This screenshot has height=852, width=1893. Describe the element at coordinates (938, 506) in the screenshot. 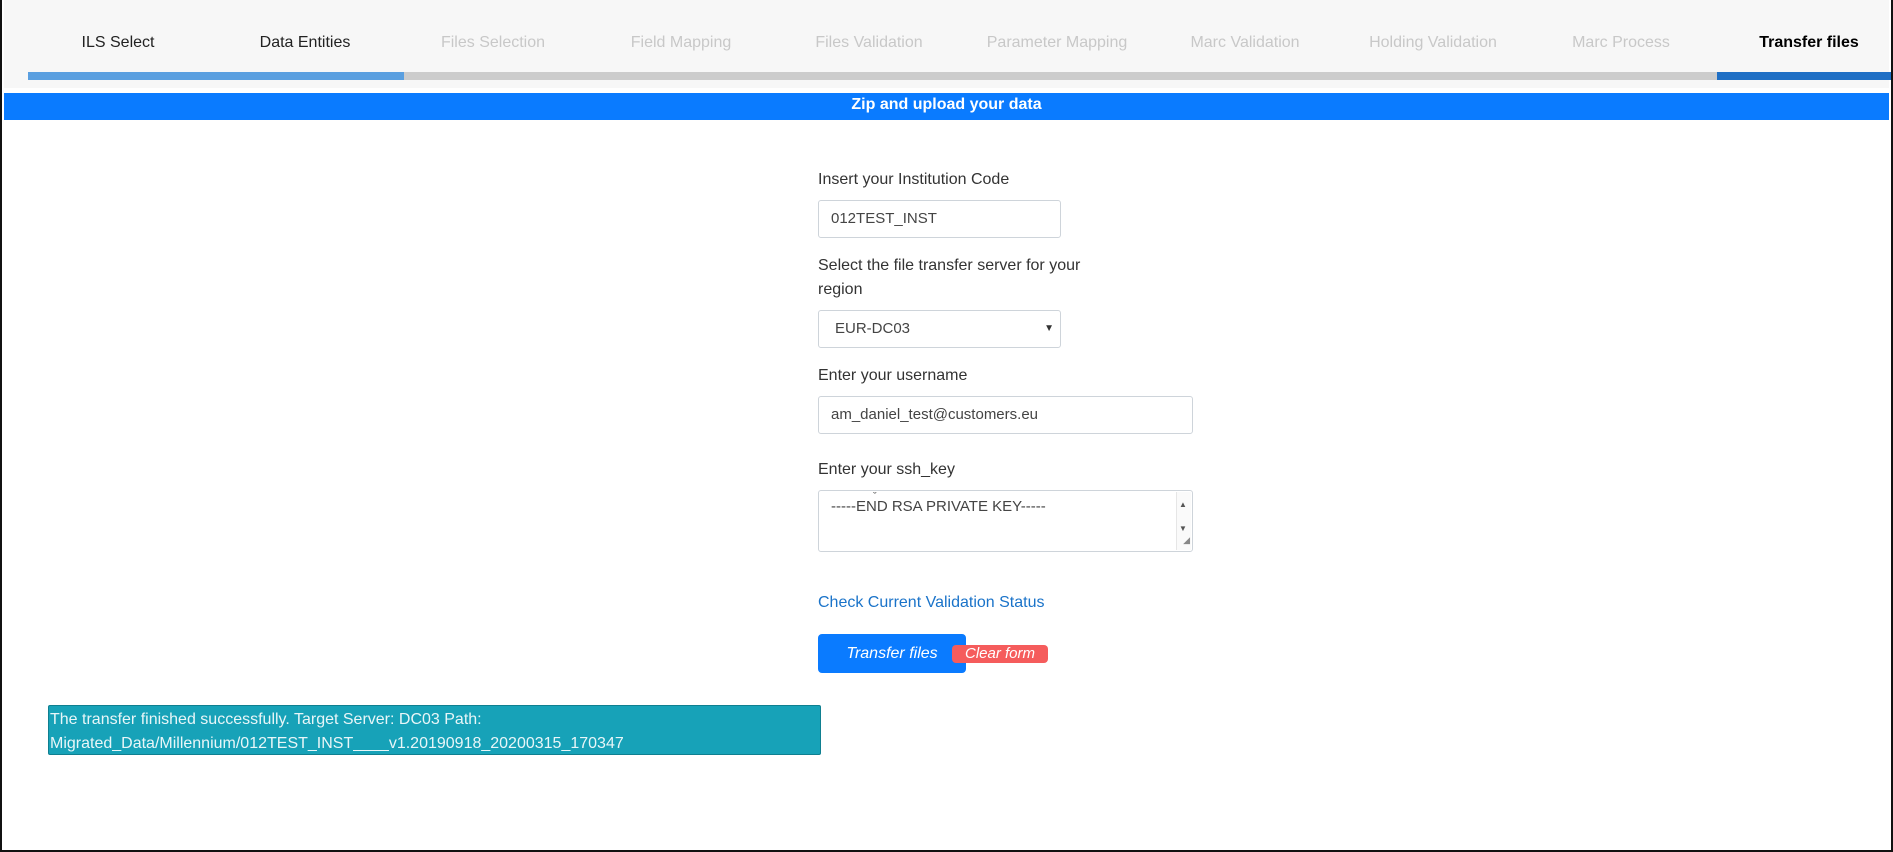

I see `ssh-key-value: -----END RSA PRIVATE KEY-----` at that location.